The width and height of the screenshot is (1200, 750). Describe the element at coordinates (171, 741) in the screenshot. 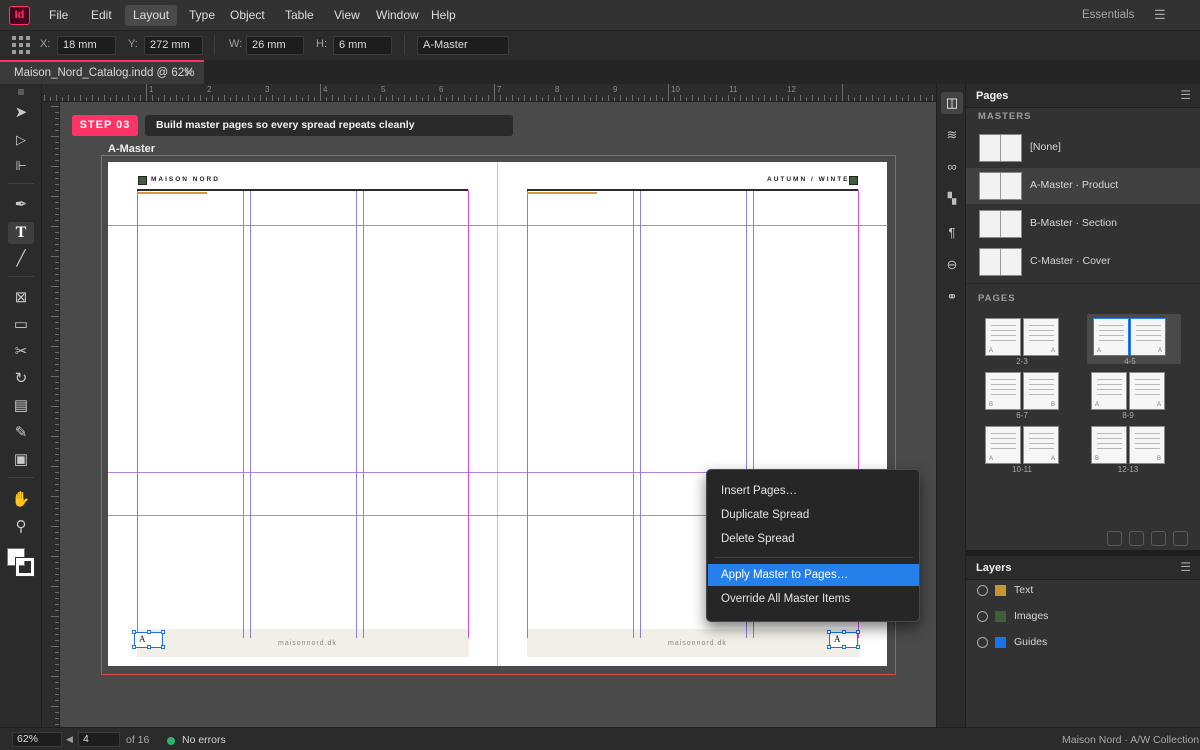

I see `preflight-status-icon` at that location.